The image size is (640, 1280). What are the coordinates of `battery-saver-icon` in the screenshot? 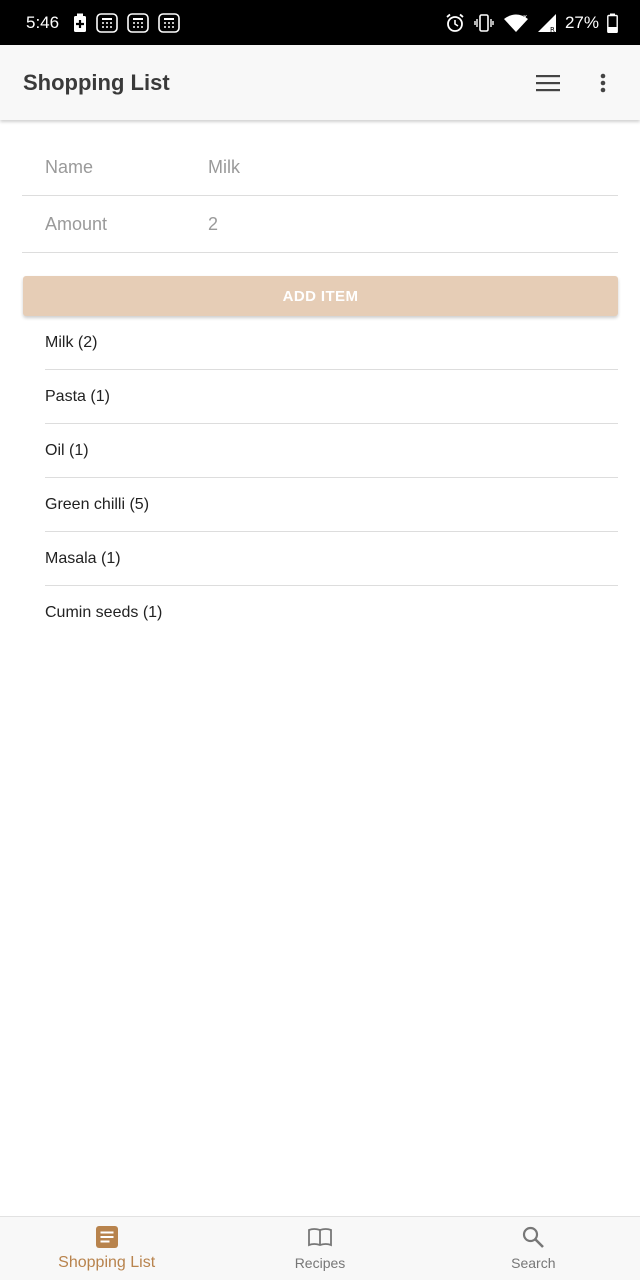 It's located at (80, 23).